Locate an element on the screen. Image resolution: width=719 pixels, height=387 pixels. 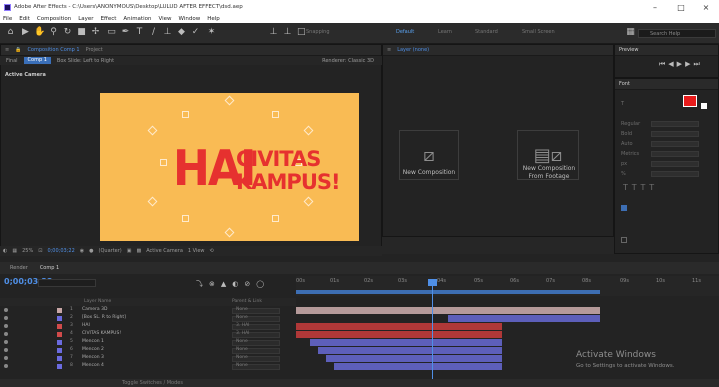
canvas-text-kampus: KAMPUS! is located at coordinates (288, 182).